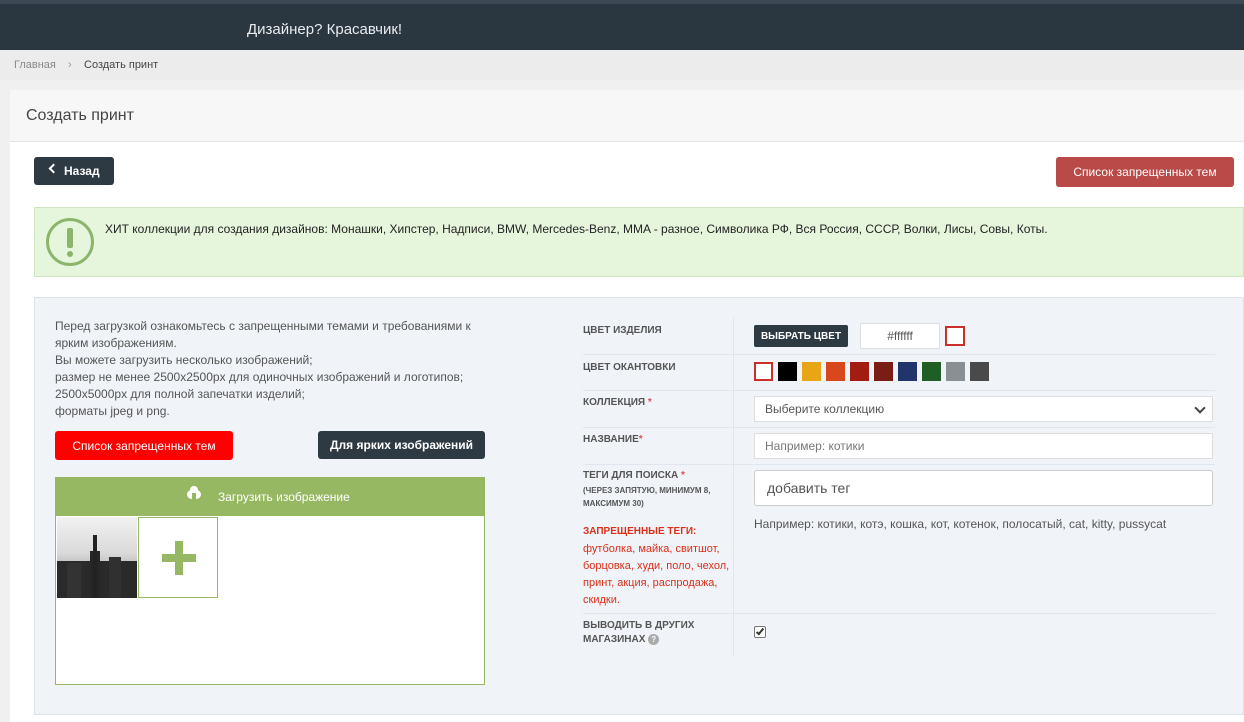 The height and width of the screenshot is (722, 1244). What do you see at coordinates (1200, 408) in the screenshot?
I see `chevron-down-icon` at bounding box center [1200, 408].